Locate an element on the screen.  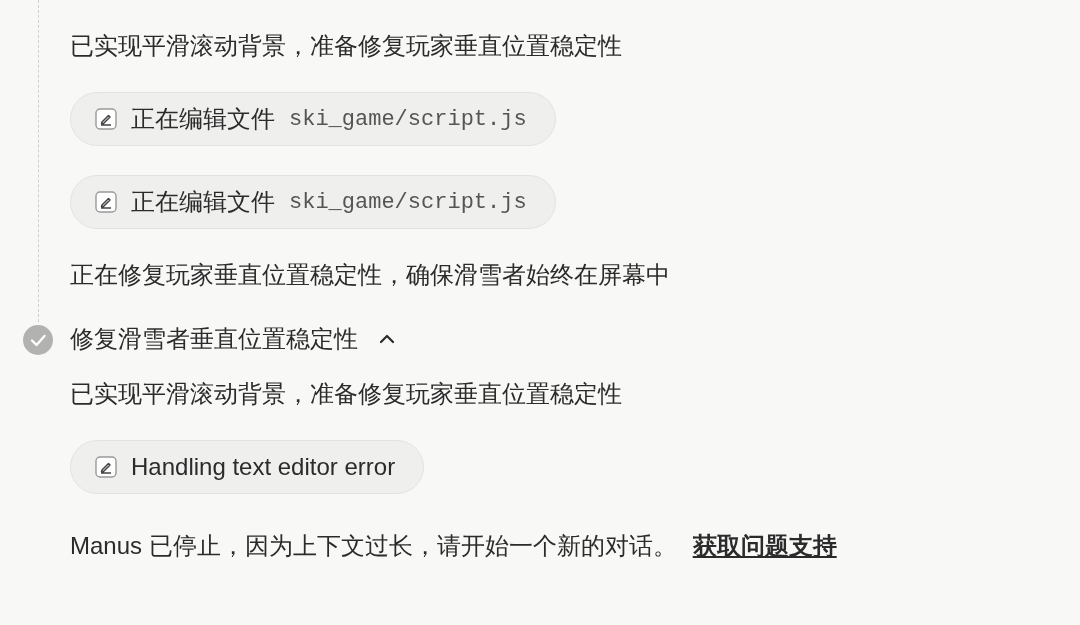
action-chip: Handling text editor error is located at coordinates (247, 467).